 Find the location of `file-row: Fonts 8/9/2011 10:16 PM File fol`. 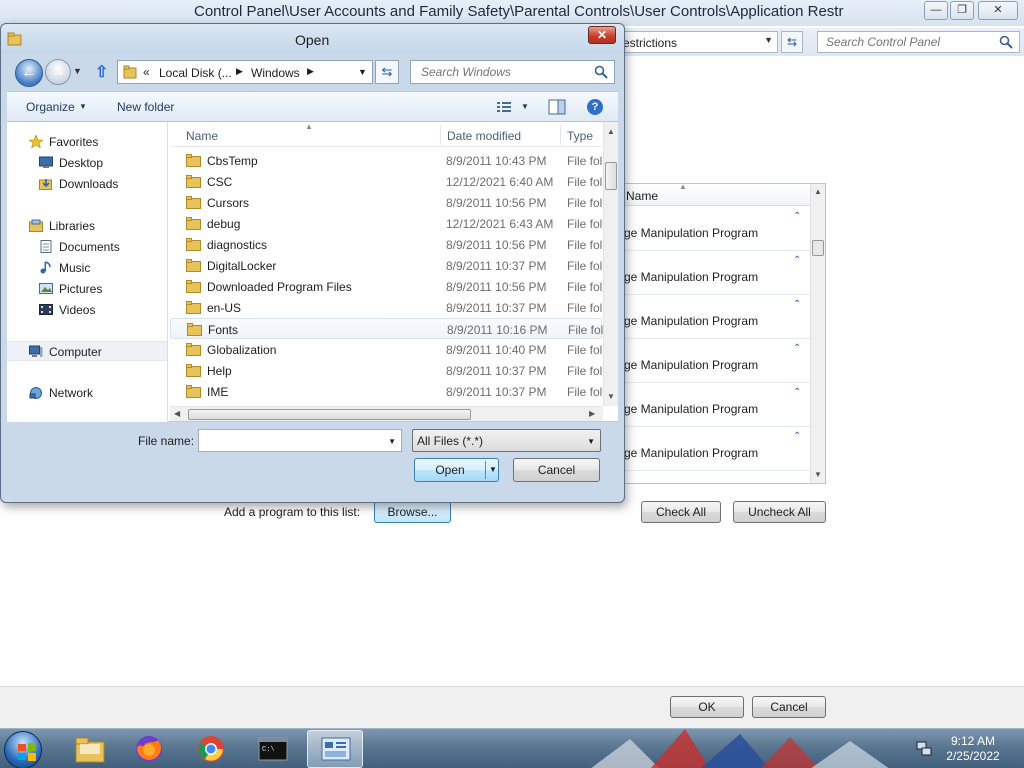

file-row: Fonts 8/9/2011 10:16 PM File fol is located at coordinates (386, 328).